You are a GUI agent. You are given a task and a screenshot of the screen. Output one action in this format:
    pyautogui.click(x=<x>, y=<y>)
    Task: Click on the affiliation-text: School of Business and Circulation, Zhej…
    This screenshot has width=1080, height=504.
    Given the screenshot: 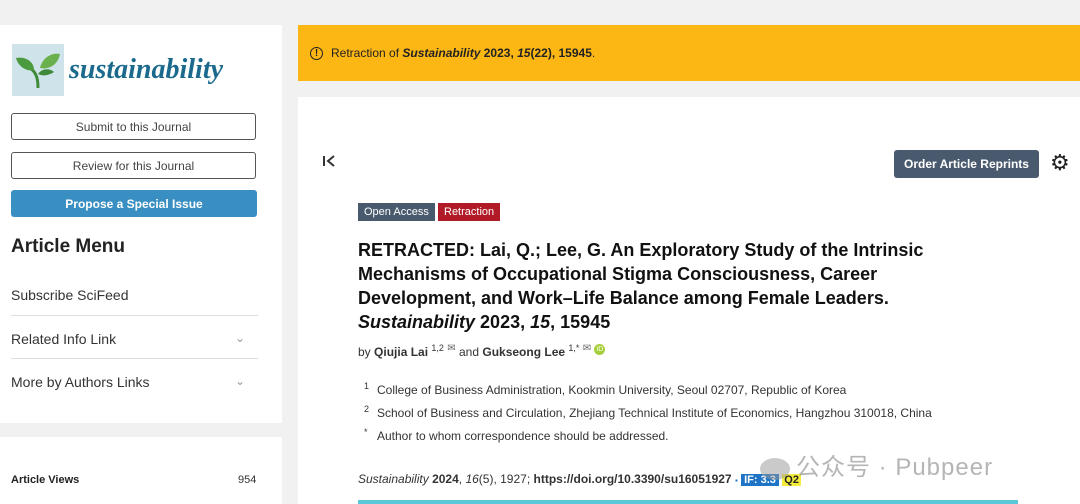 What is the action you would take?
    pyautogui.click(x=654, y=413)
    